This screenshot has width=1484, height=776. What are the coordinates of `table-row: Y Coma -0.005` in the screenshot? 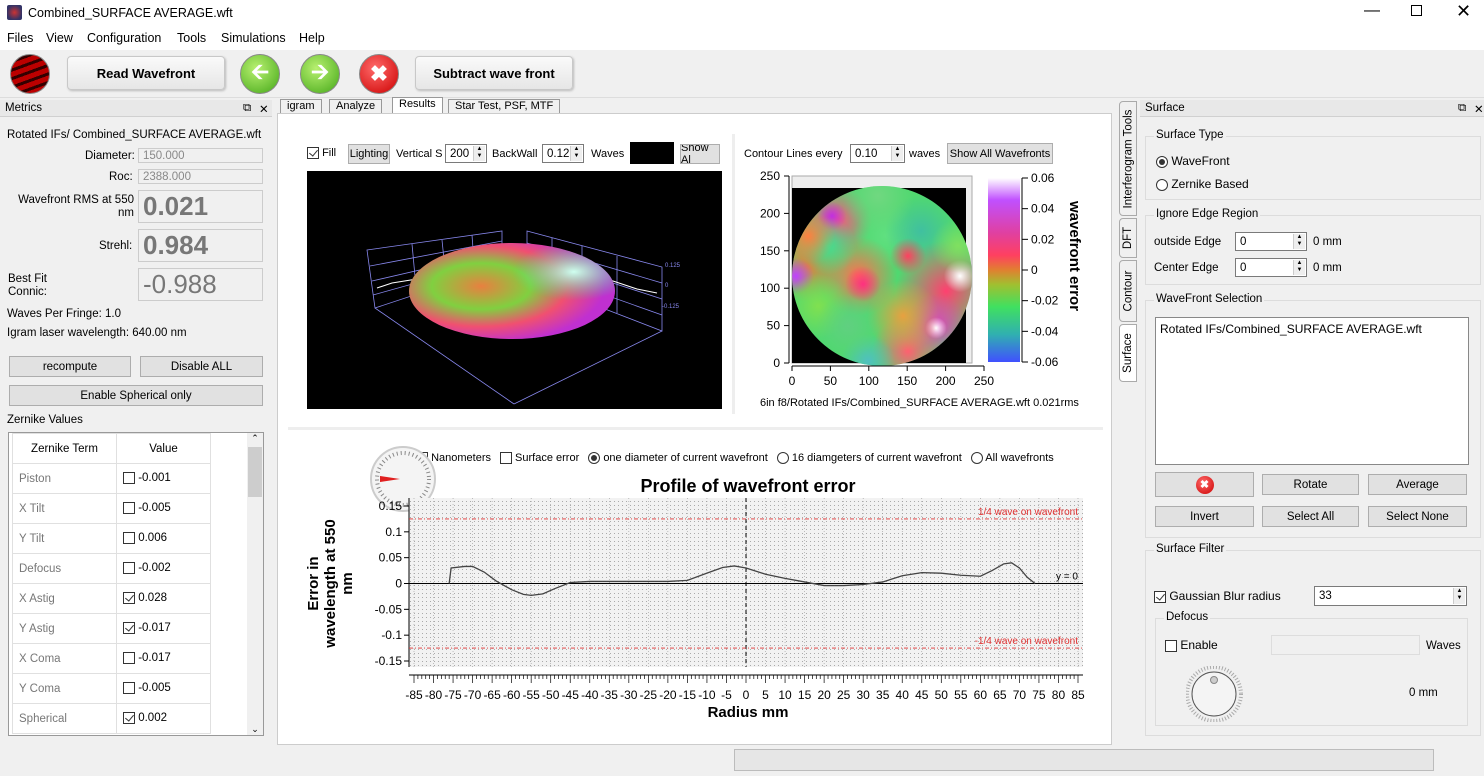 It's located at (111, 688).